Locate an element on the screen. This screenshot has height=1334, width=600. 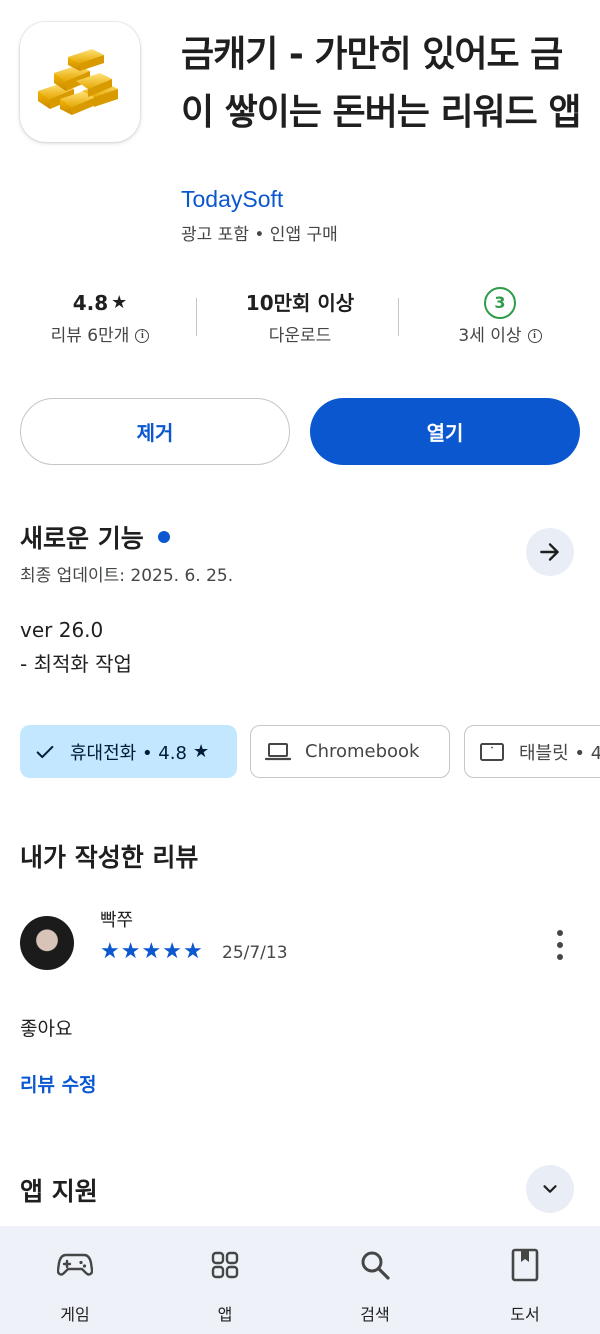
device-chip-phone: 휴대전화 • 4.8 ★ is located at coordinates (128, 751).